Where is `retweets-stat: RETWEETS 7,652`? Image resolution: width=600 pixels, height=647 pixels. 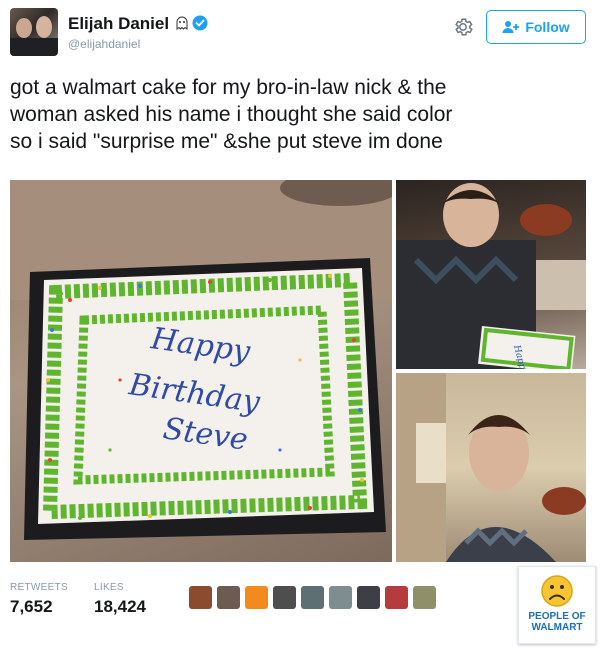 retweets-stat: RETWEETS 7,652 is located at coordinates (50, 599).